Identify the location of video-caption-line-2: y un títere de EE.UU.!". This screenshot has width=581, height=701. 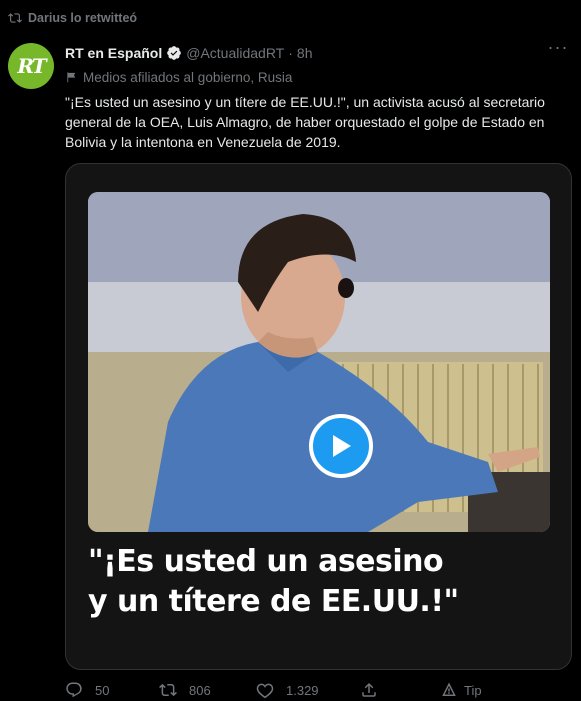
(273, 601).